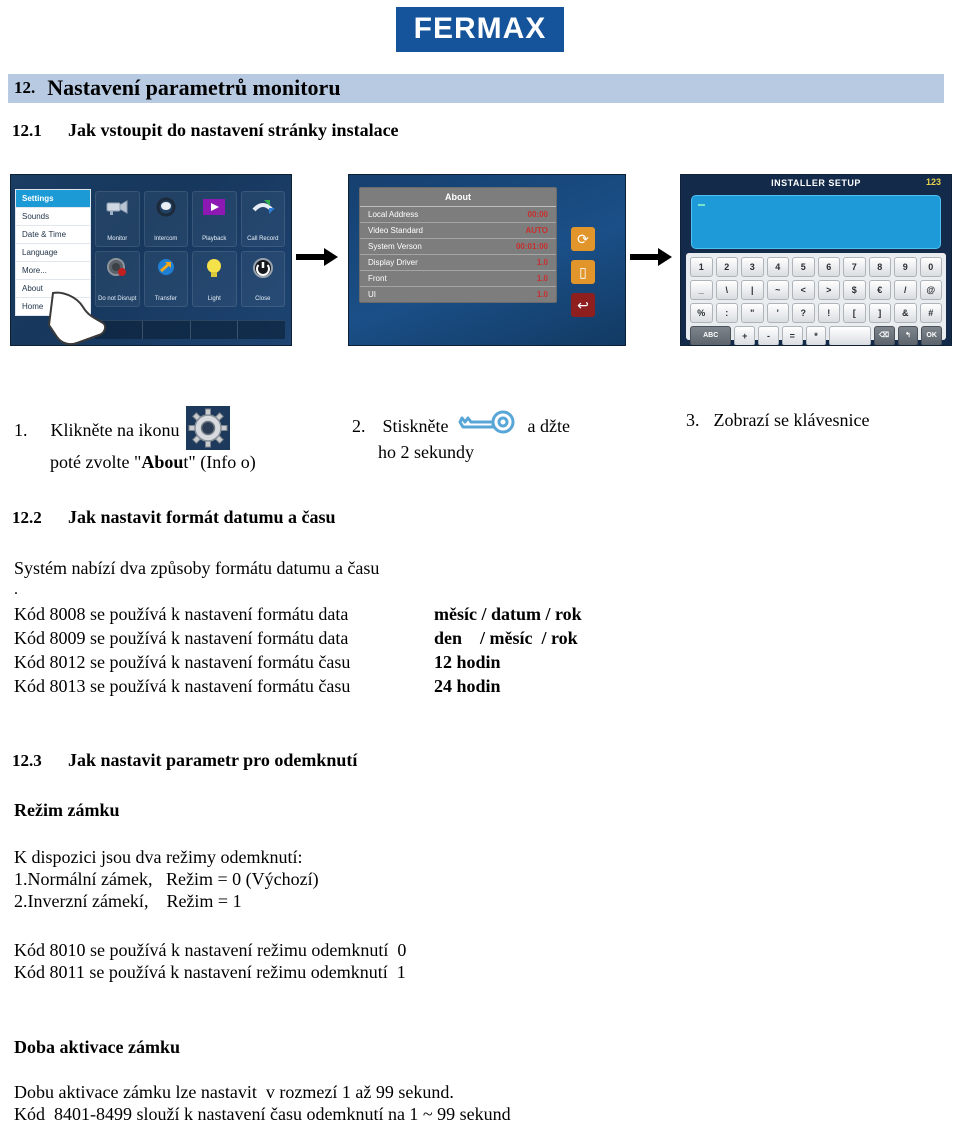  I want to click on menu-item-sounds: Sounds, so click(53, 217).